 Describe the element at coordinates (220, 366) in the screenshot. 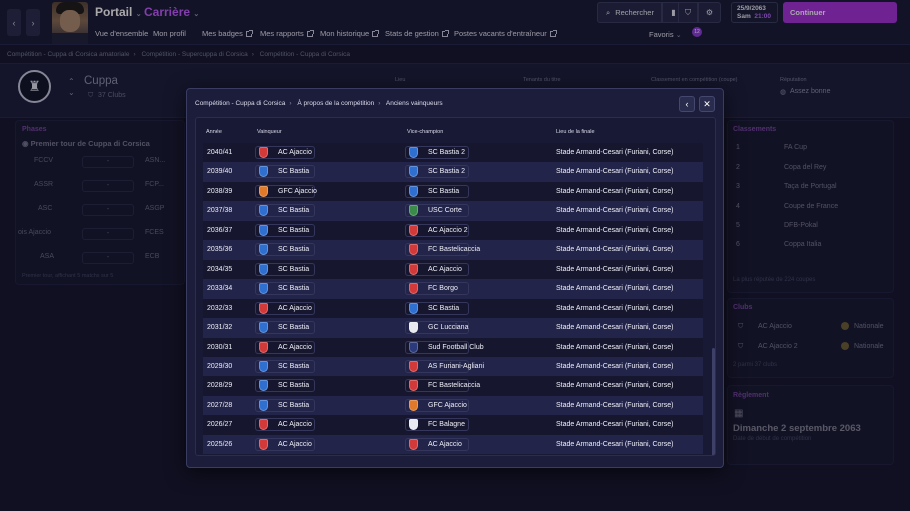

I see `year-cell: 2029/30` at that location.